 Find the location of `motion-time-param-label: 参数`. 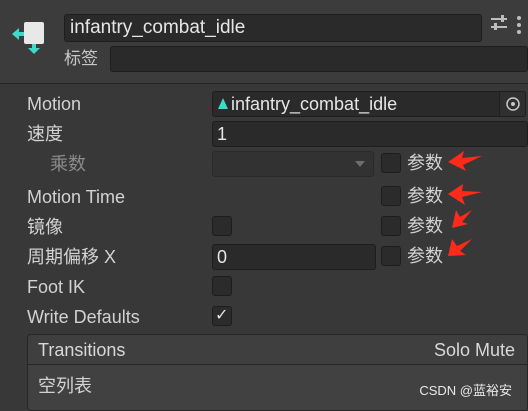

motion-time-param-label: 参数 is located at coordinates (425, 196).